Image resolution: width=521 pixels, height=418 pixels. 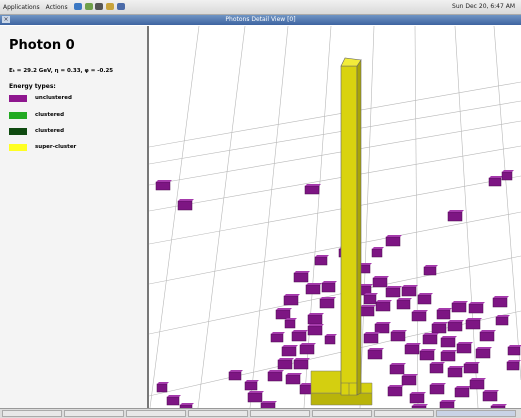 I want to click on clock: Sun Dec 20, 6:47 AM, so click(x=483, y=6).